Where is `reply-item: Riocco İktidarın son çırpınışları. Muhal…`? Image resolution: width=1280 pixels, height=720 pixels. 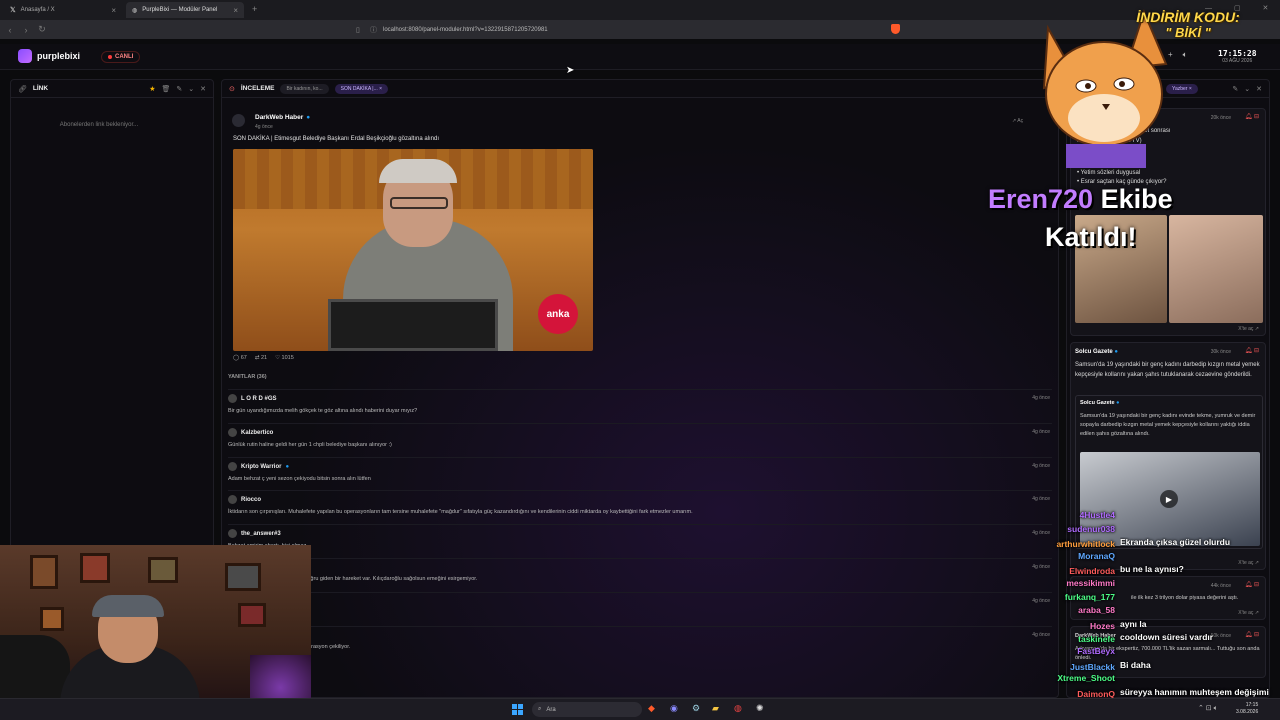
reply-item: Riocco İktidarın son çırpınışları. Muhal… is located at coordinates (640, 507).